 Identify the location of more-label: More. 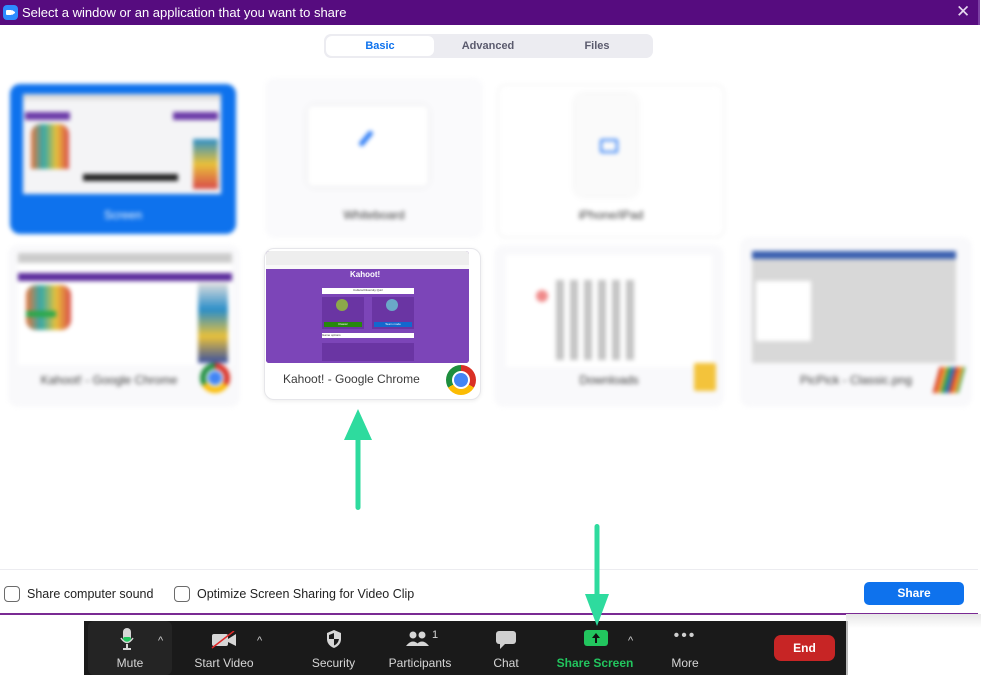
(685, 663).